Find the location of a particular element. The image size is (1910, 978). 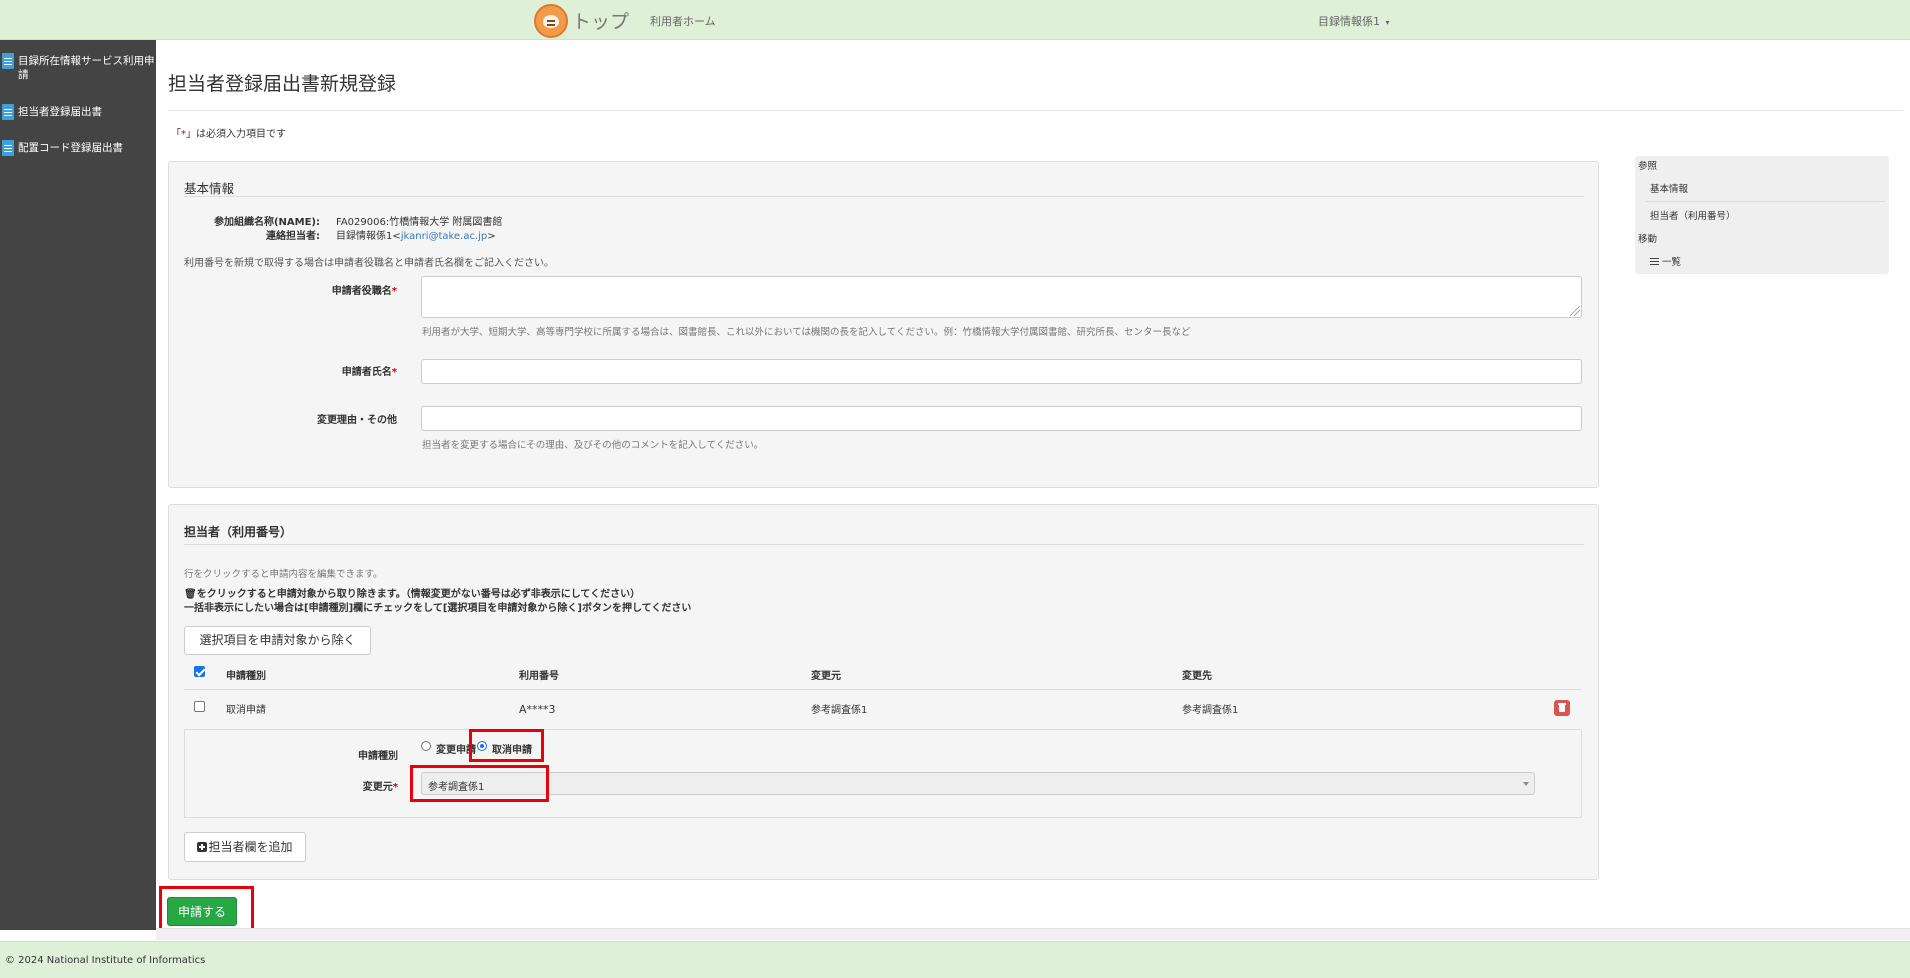

resize-grip-icon is located at coordinates (1575, 311).